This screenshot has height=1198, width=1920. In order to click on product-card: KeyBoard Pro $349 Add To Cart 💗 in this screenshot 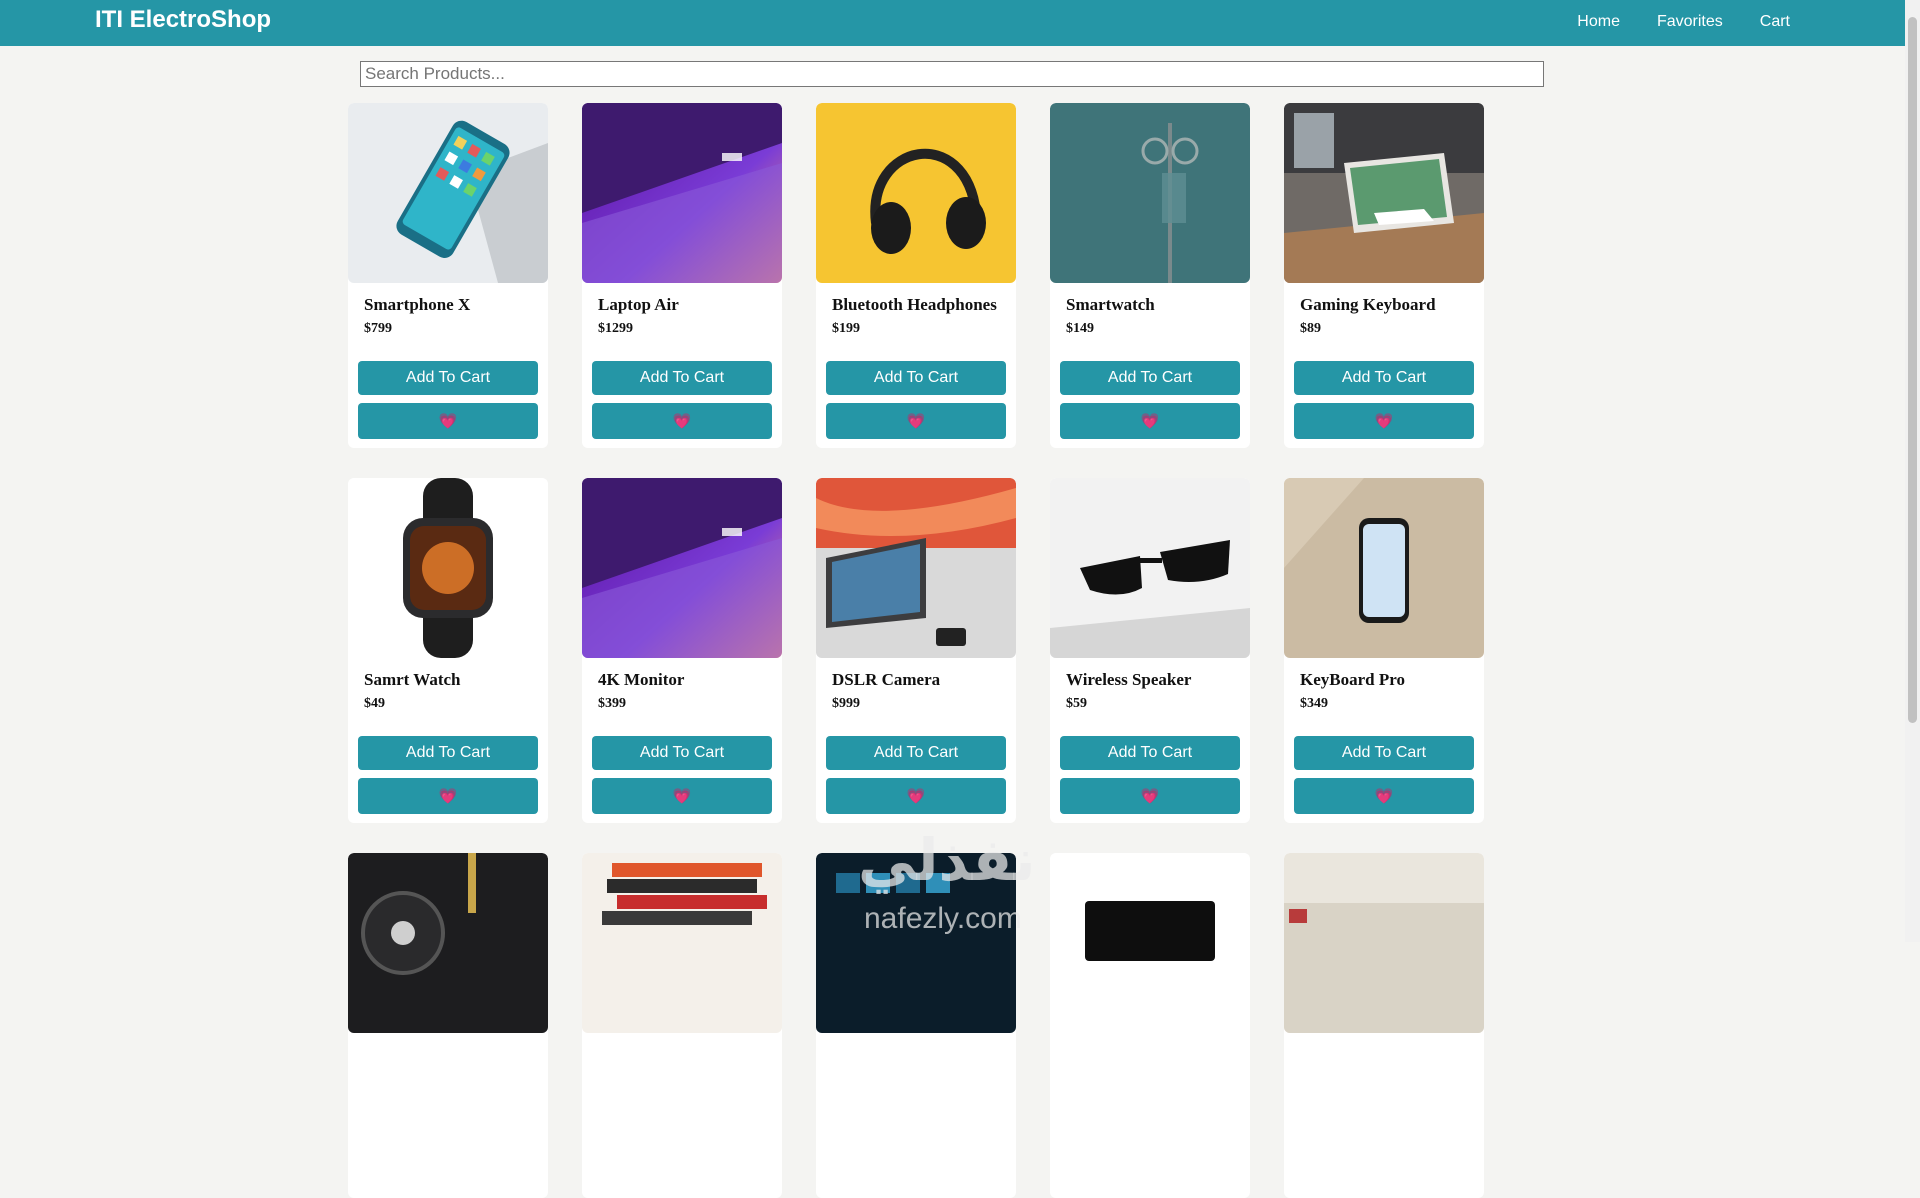, I will do `click(1384, 650)`.